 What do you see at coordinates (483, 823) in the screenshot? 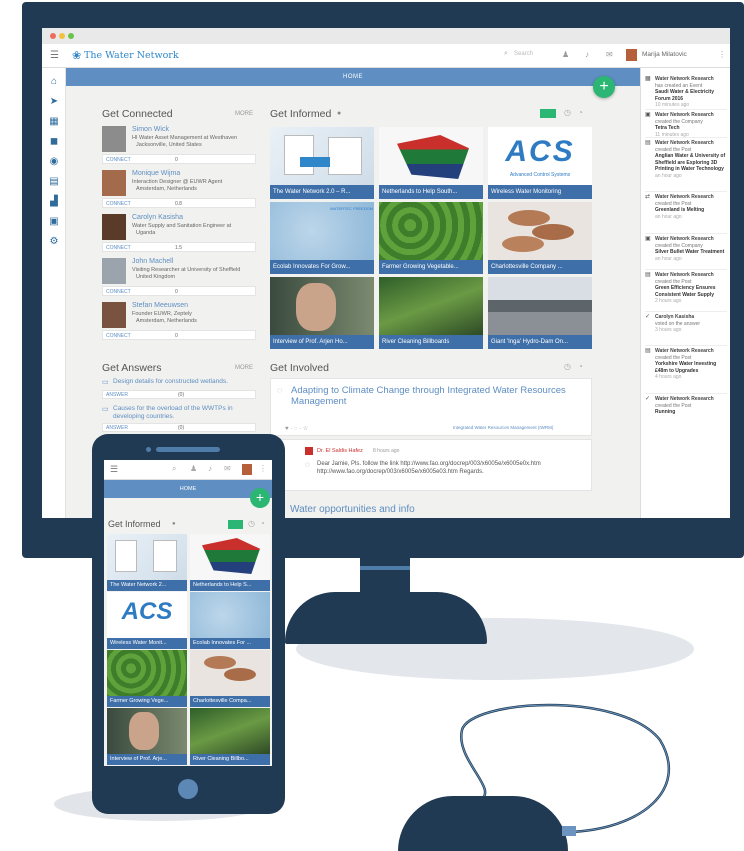
I see `mouse` at bounding box center [483, 823].